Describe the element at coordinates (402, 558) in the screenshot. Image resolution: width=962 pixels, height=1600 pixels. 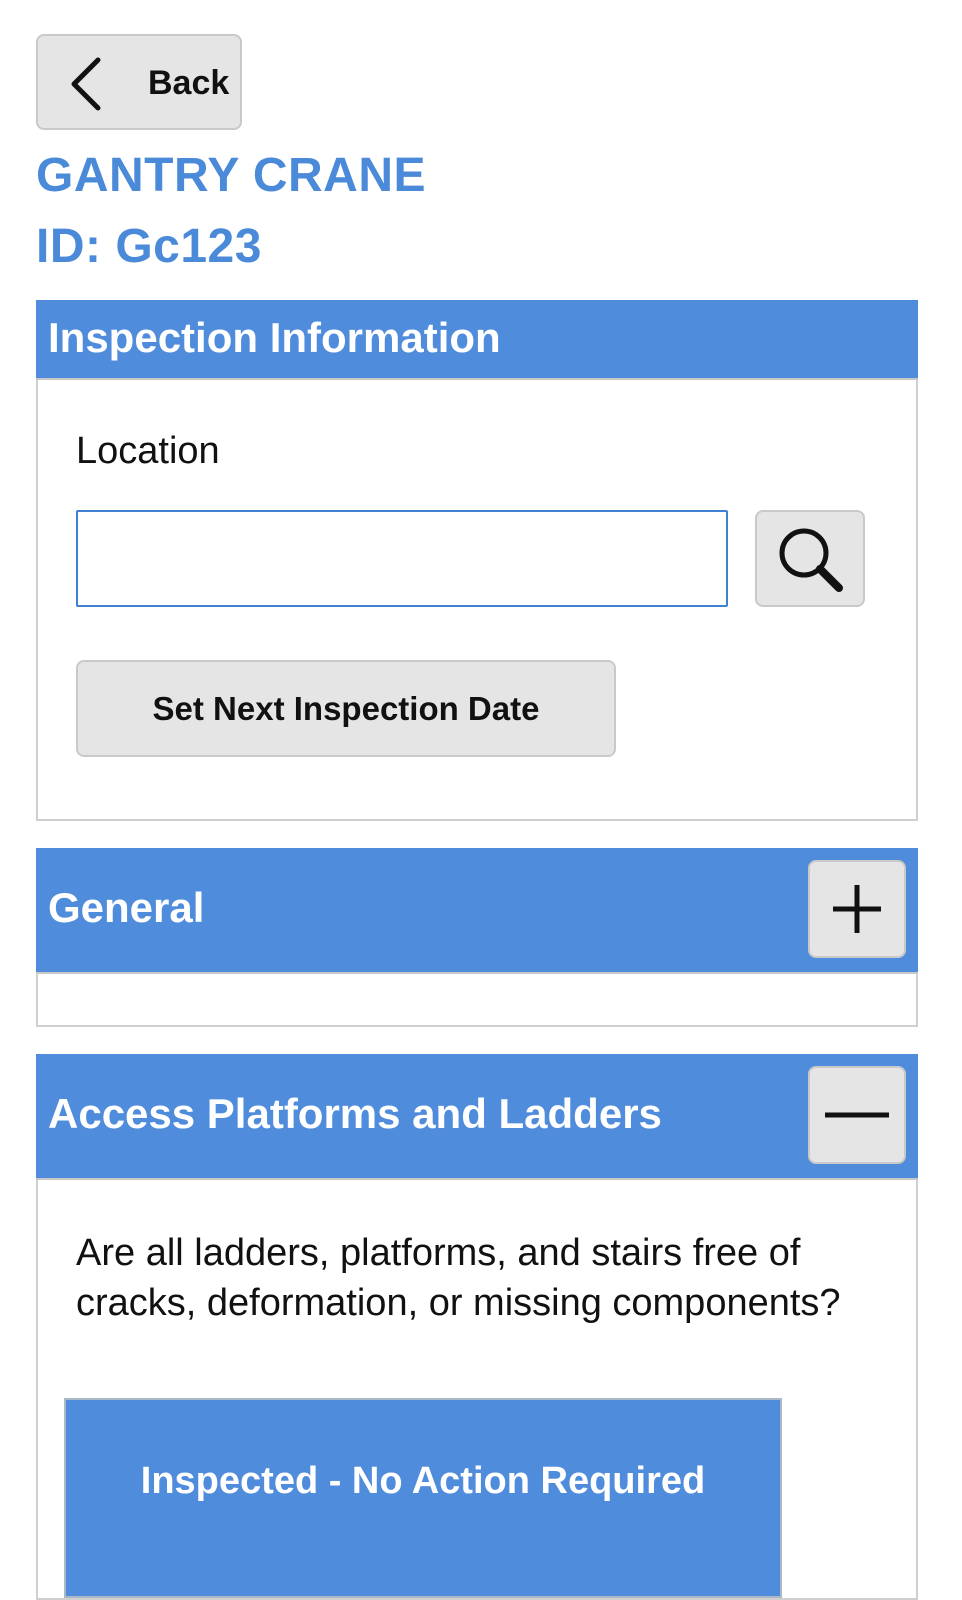
I see `location-input` at that location.